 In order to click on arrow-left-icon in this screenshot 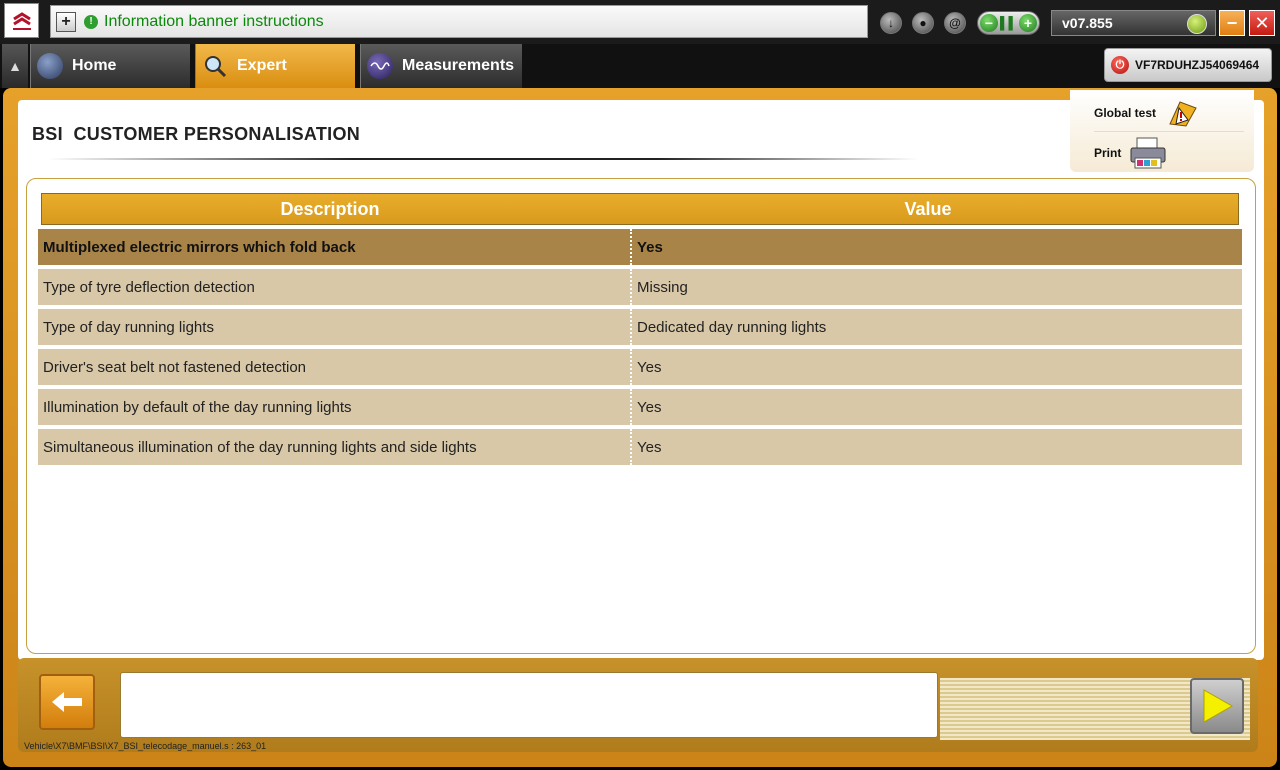, I will do `click(67, 702)`.